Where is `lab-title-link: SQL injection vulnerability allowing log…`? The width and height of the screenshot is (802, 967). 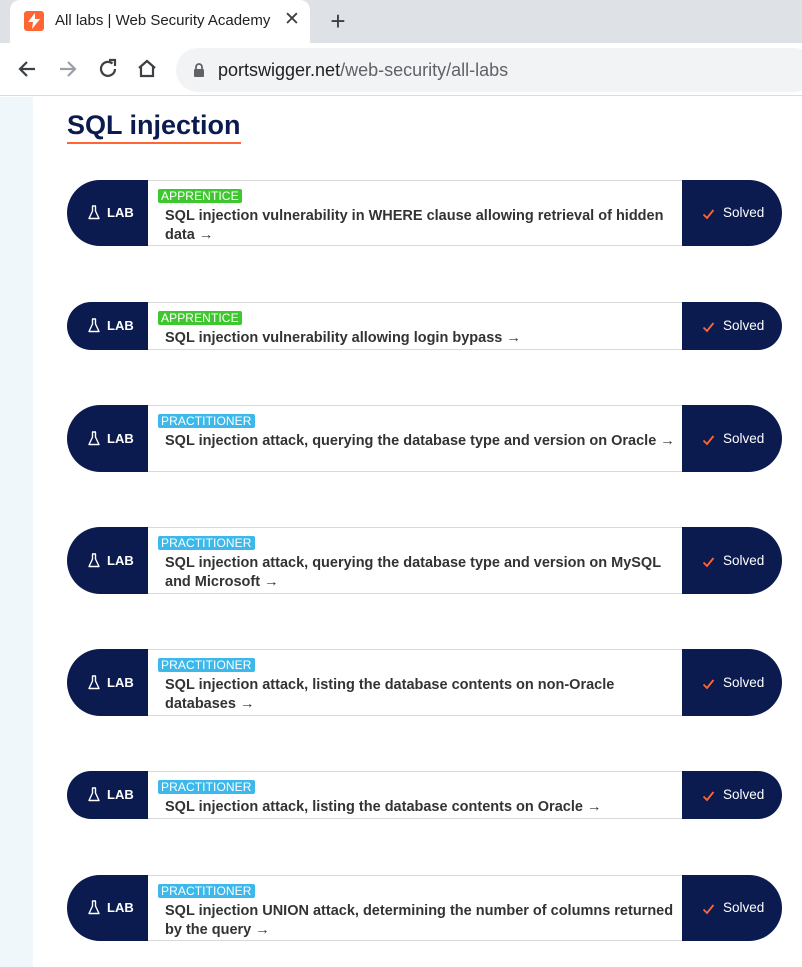
lab-title-link: SQL injection vulnerability allowing log… is located at coordinates (421, 338).